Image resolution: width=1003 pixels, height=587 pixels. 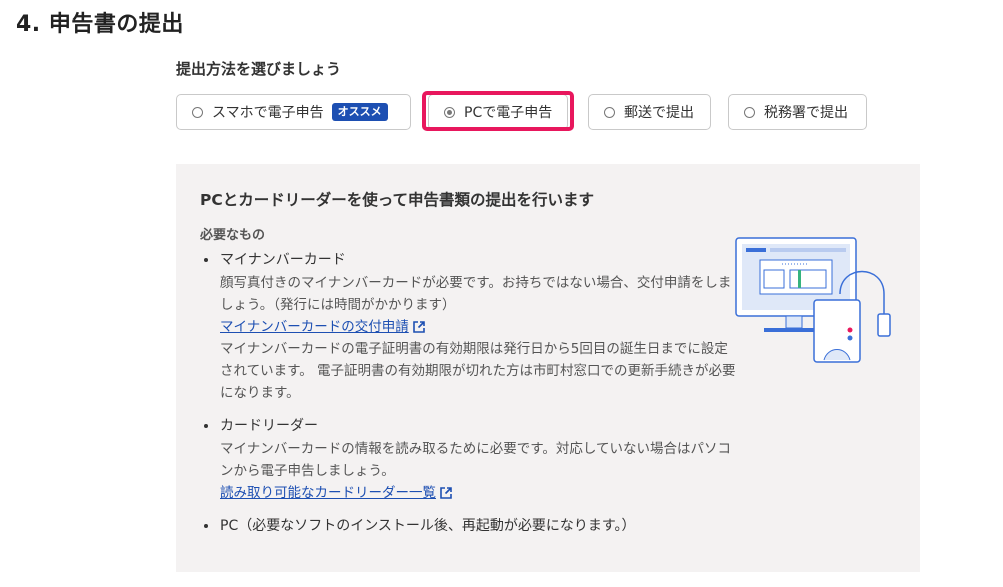 What do you see at coordinates (233, 235) in the screenshot?
I see `needs-label: 必要なもの` at bounding box center [233, 235].